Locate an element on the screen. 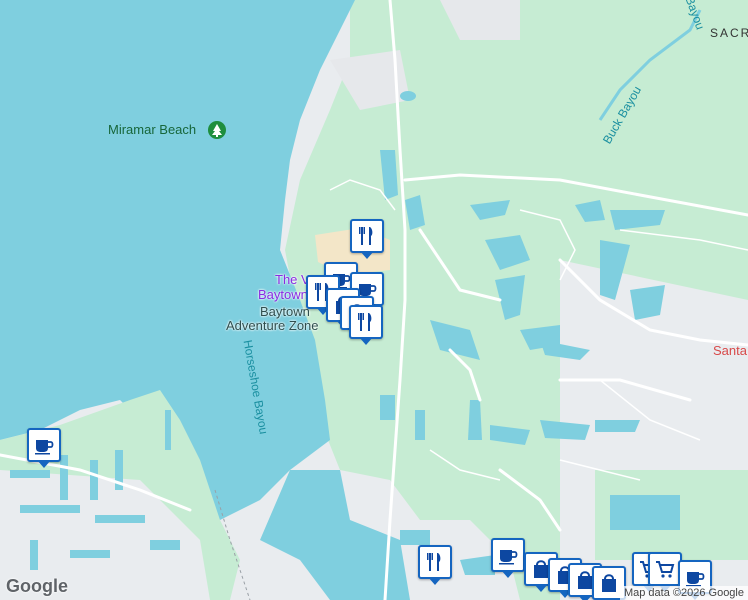 The height and width of the screenshot is (600, 748). village-baytown-label: Baytown is located at coordinates (283, 294).